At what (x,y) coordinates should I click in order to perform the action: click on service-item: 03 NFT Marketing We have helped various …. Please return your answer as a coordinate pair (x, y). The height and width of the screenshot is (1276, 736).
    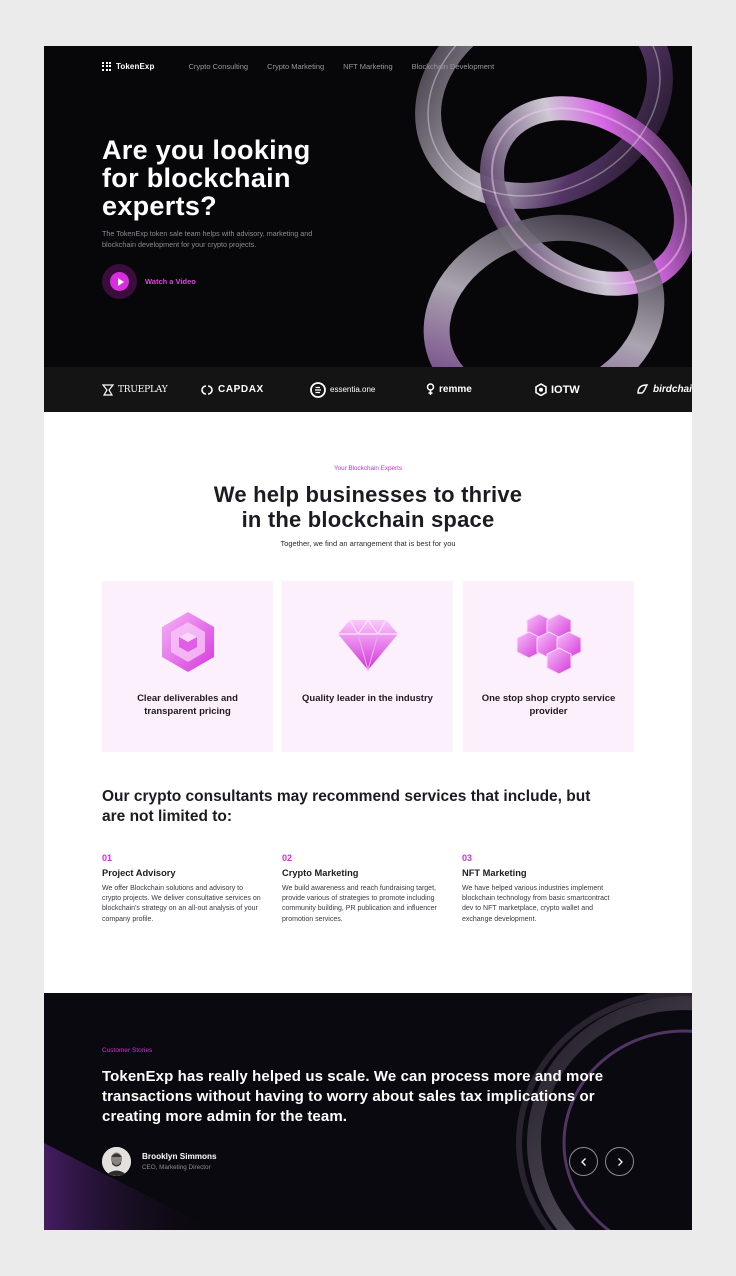
    Looking at the image, I should click on (542, 889).